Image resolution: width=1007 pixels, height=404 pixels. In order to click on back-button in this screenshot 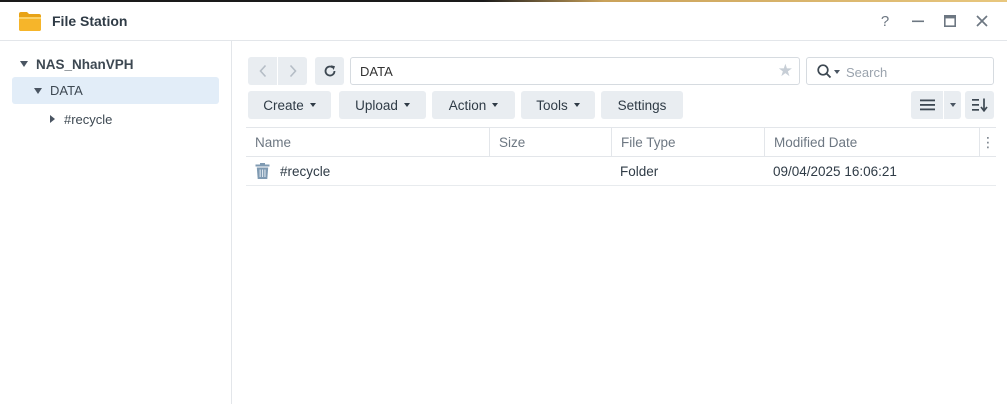, I will do `click(262, 71)`.